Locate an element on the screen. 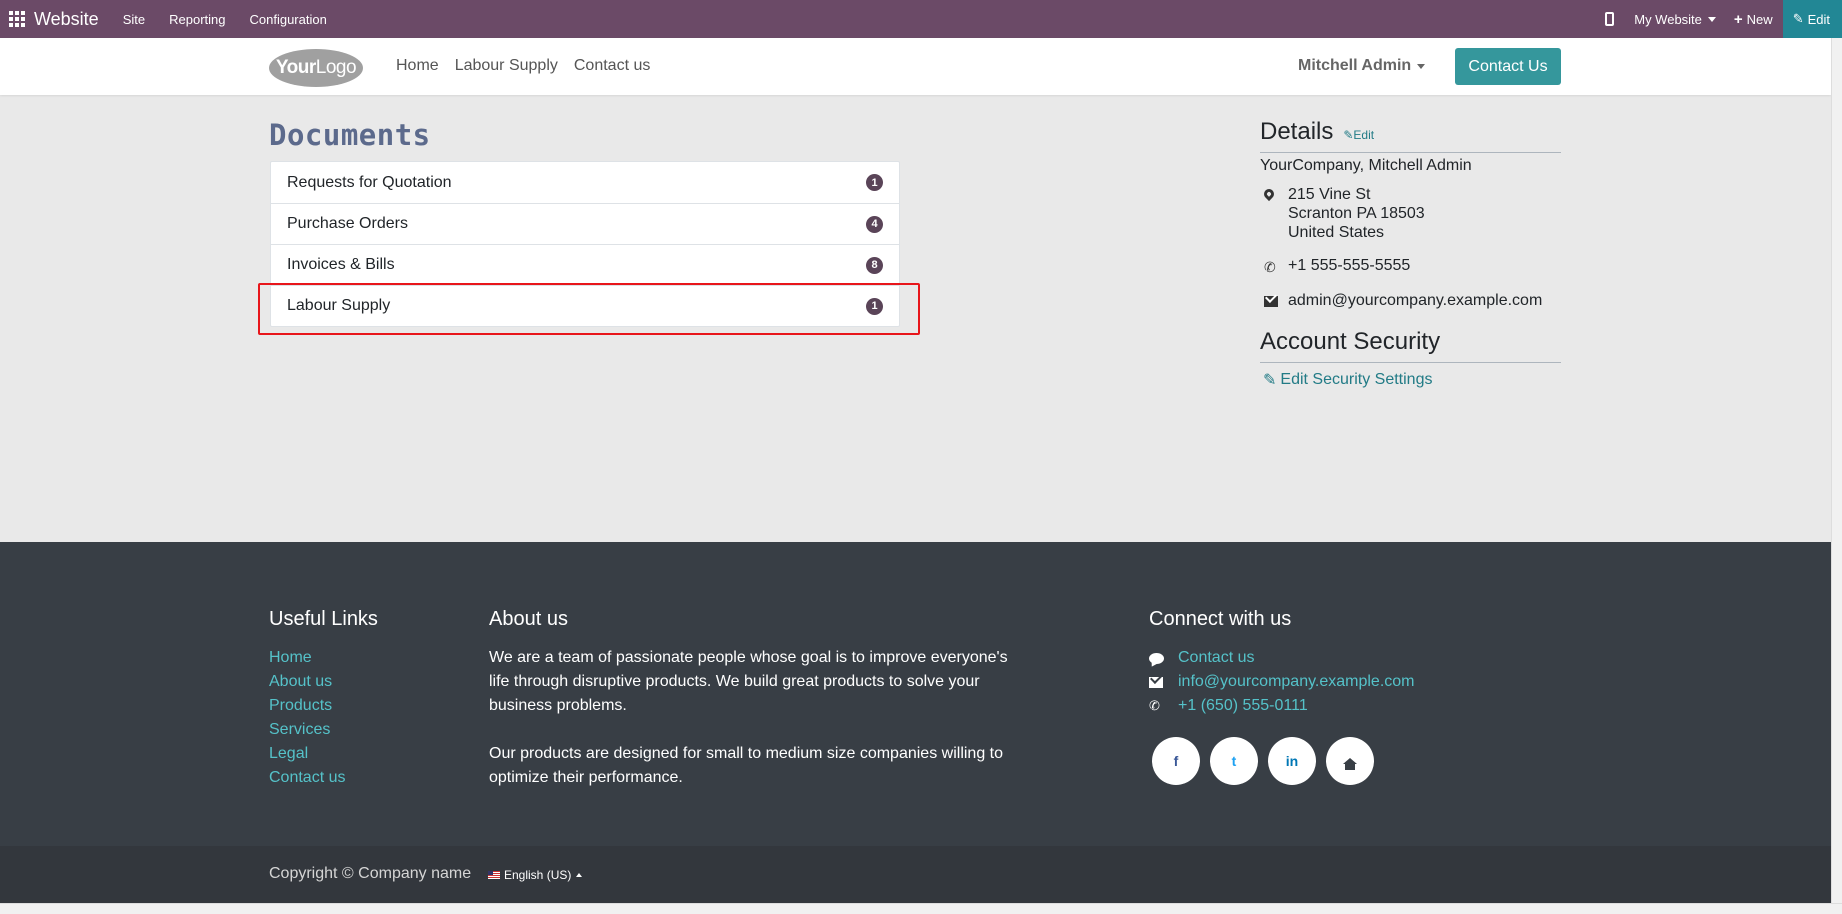 The height and width of the screenshot is (914, 1842). user-menu: Mitchell Admin is located at coordinates (1362, 66).